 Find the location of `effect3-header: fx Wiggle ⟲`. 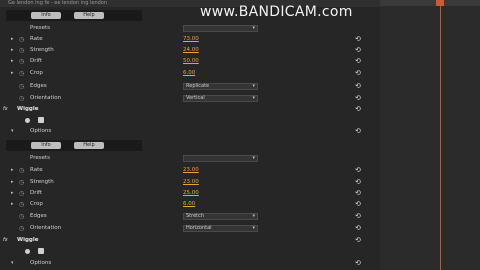

effect3-header: fx Wiggle ⟲ is located at coordinates (190, 240).